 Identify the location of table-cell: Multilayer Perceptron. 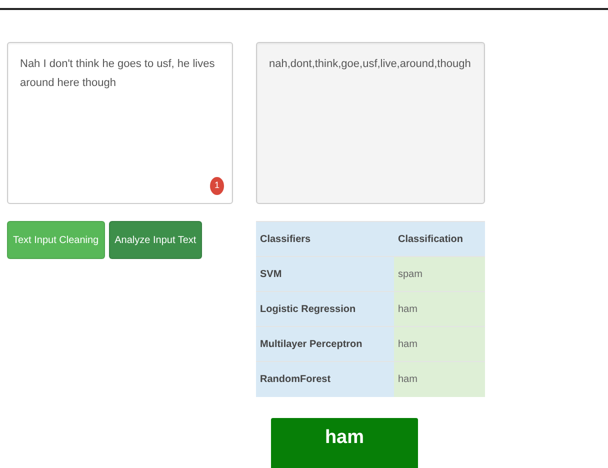
(325, 344).